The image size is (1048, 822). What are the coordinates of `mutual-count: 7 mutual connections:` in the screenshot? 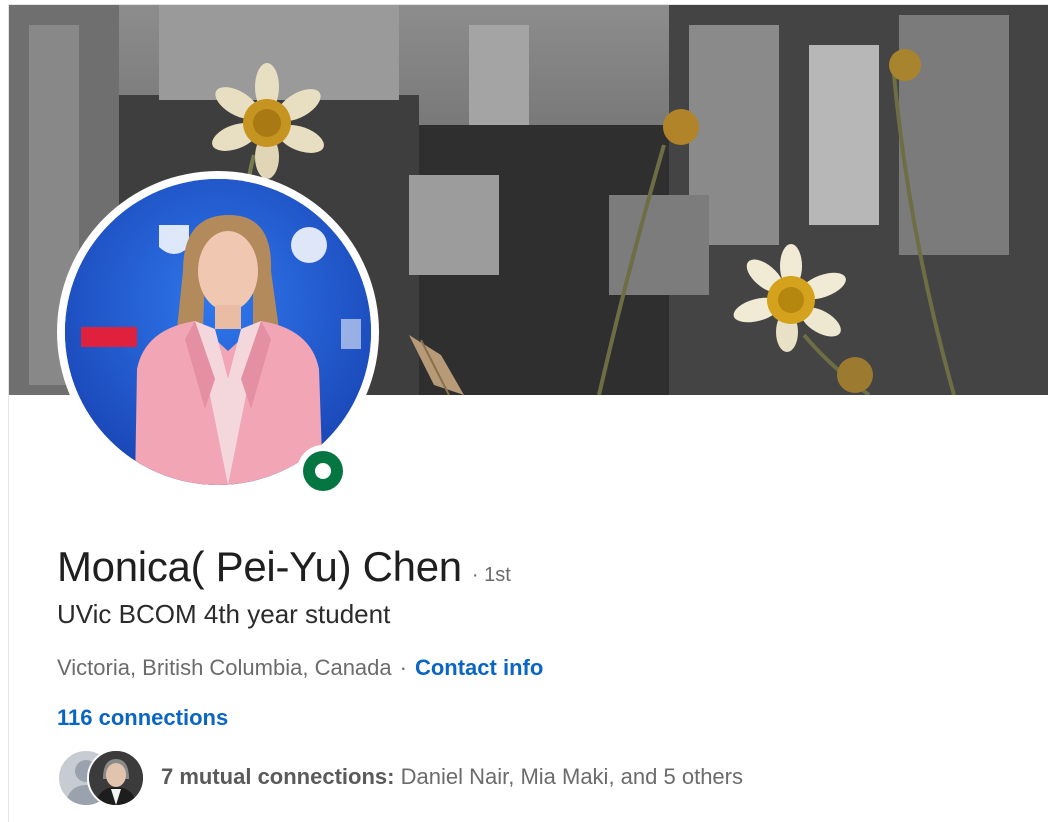 It's located at (278, 776).